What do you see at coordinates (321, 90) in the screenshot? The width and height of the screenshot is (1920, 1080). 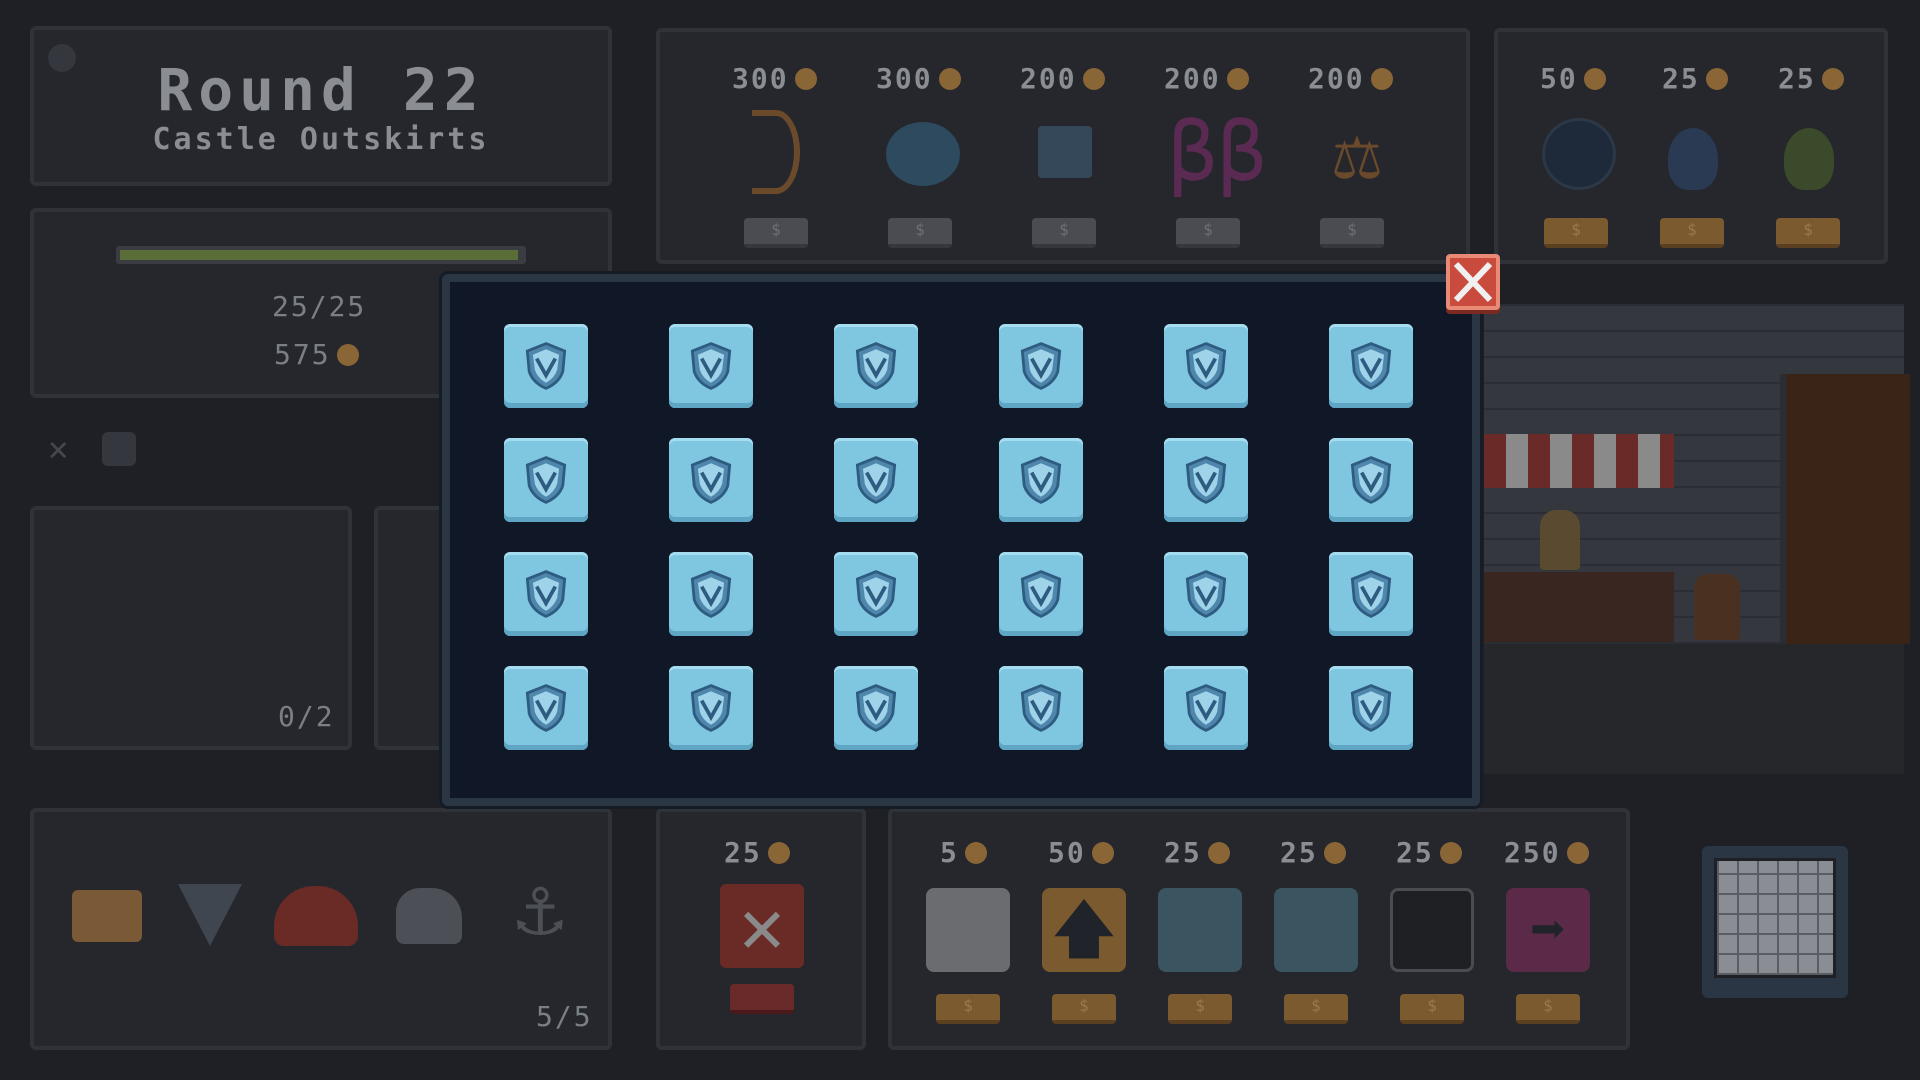 I see `round-title: Round 22` at bounding box center [321, 90].